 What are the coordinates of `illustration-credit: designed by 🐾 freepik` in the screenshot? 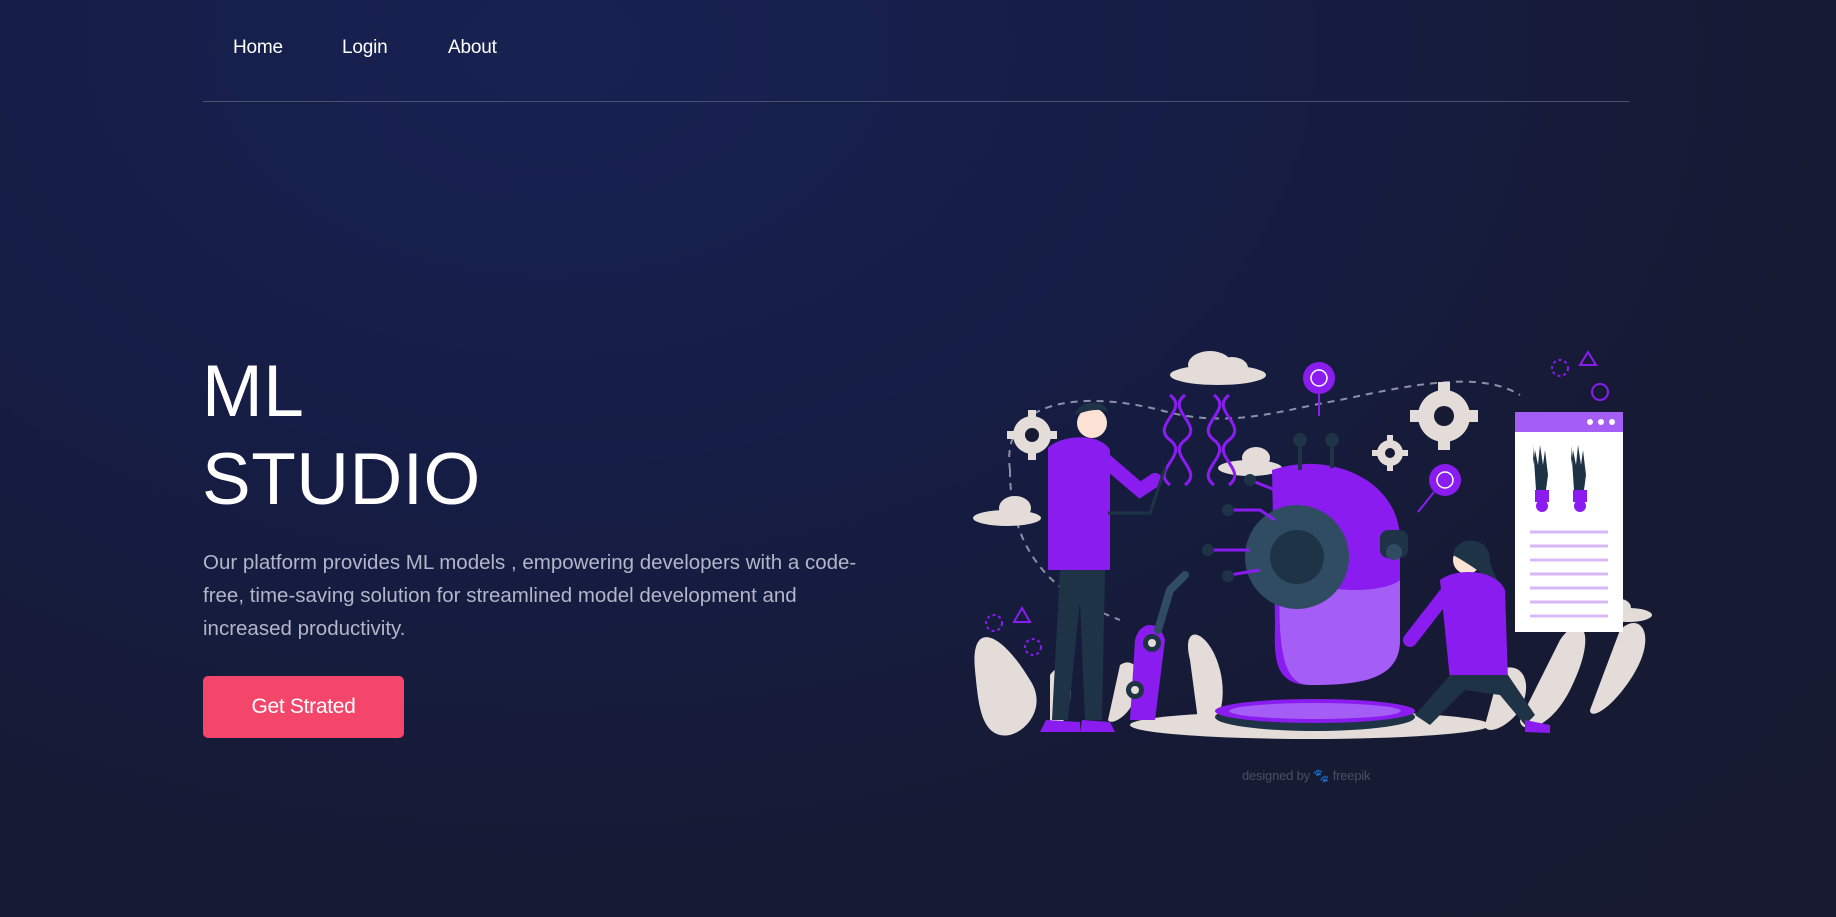 It's located at (1306, 775).